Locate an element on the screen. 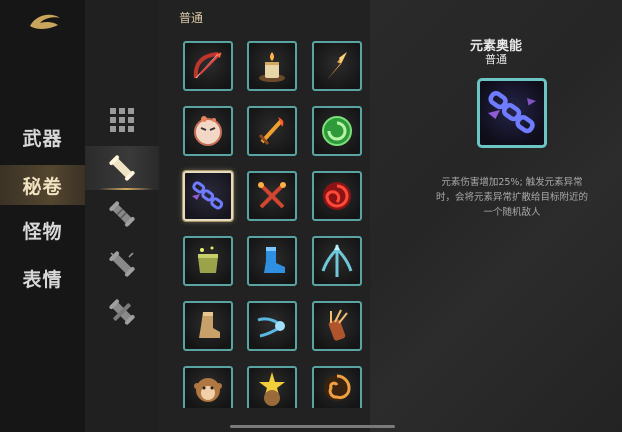 Image resolution: width=622 pixels, height=432 pixels. scroll-cross-icon is located at coordinates (122, 312).